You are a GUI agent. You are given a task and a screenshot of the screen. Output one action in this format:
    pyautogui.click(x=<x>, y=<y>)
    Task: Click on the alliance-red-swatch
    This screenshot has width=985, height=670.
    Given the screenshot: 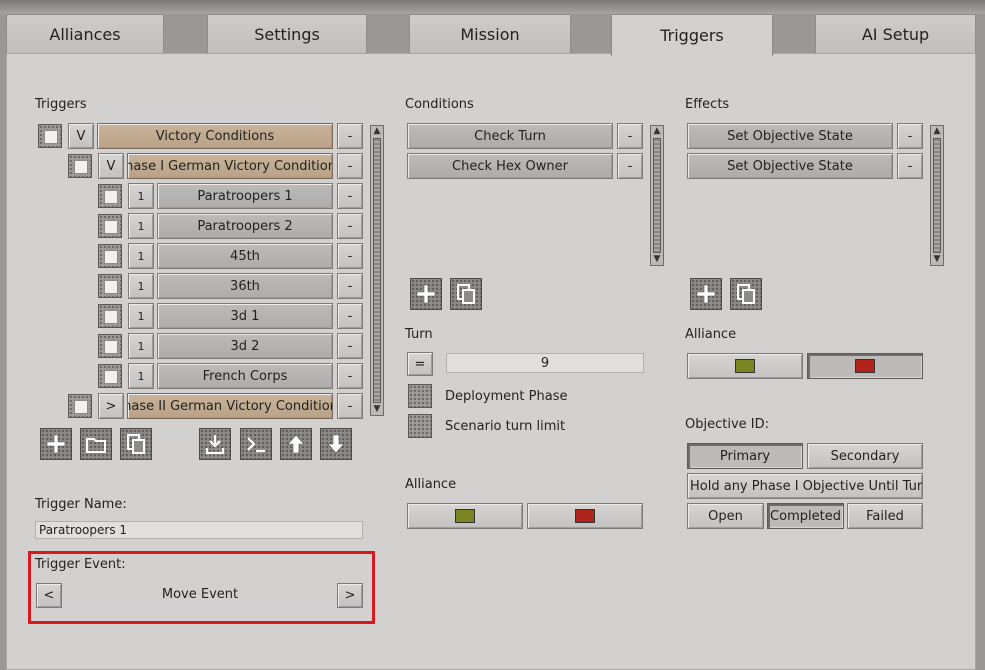 What is the action you would take?
    pyautogui.click(x=585, y=516)
    